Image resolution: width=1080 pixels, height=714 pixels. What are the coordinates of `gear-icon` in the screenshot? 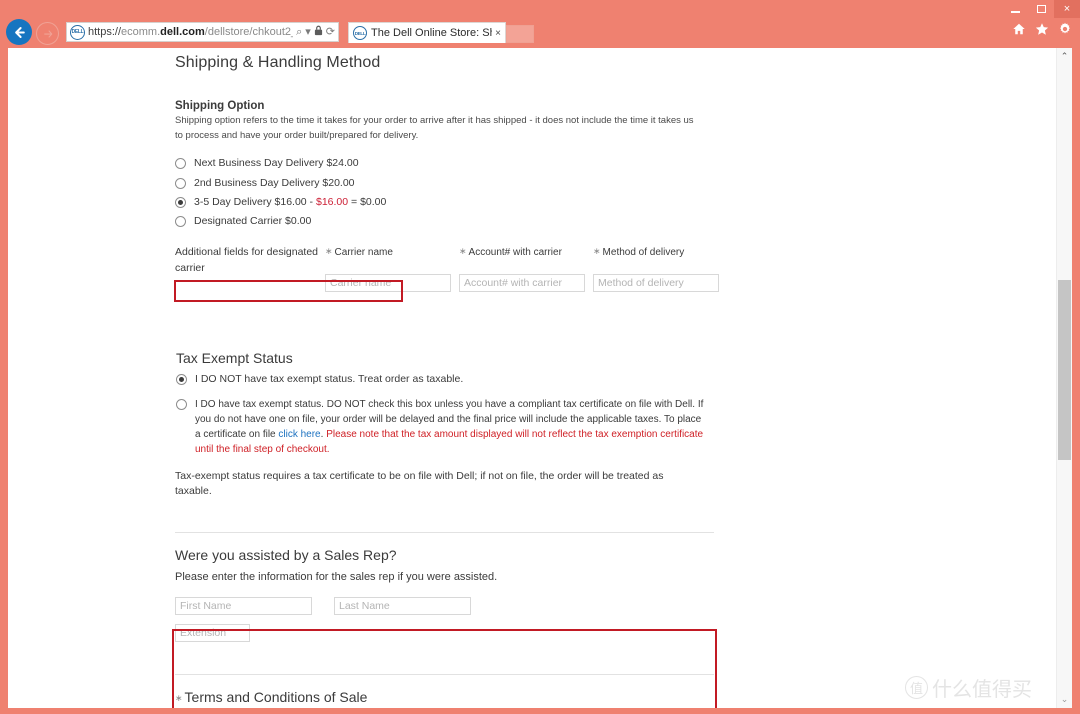 It's located at (1065, 29).